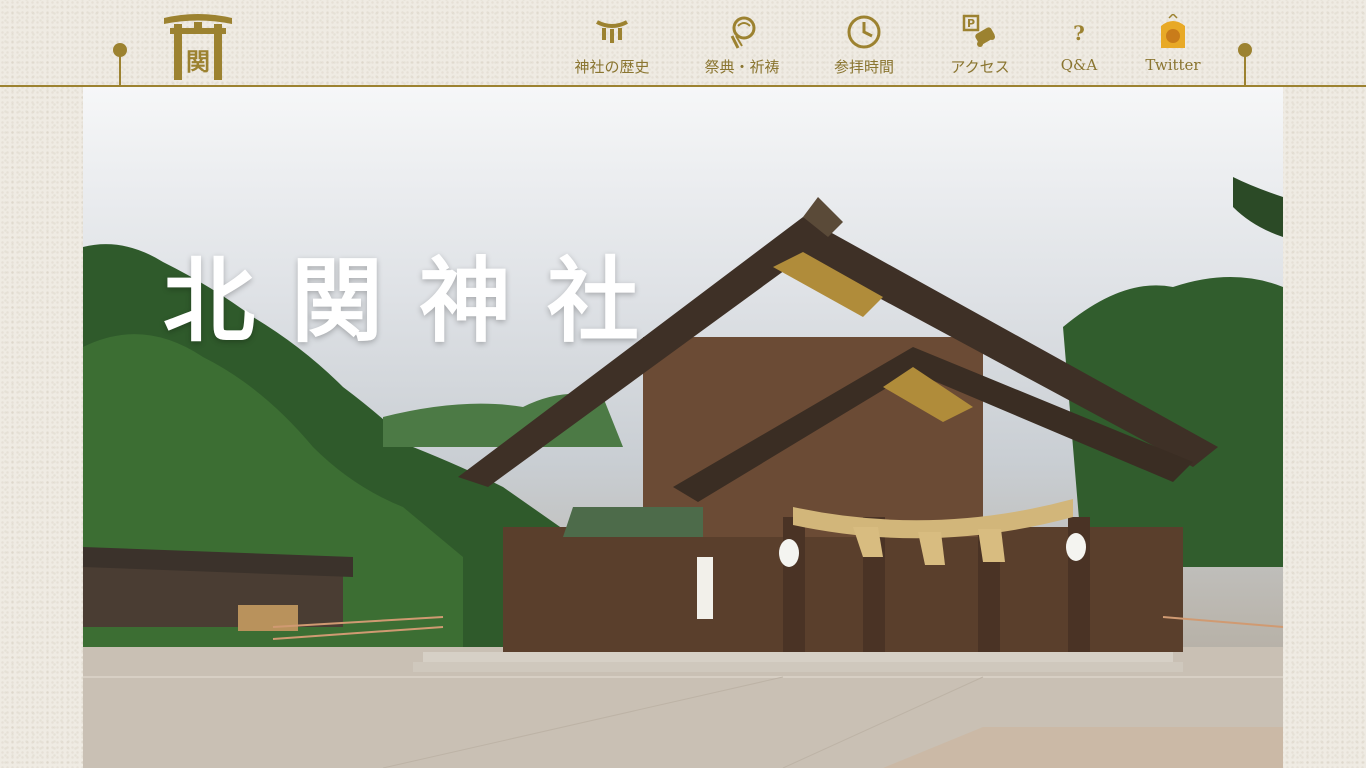 This screenshot has height=768, width=1366. I want to click on torii-gate-logo: 関, so click(198, 44).